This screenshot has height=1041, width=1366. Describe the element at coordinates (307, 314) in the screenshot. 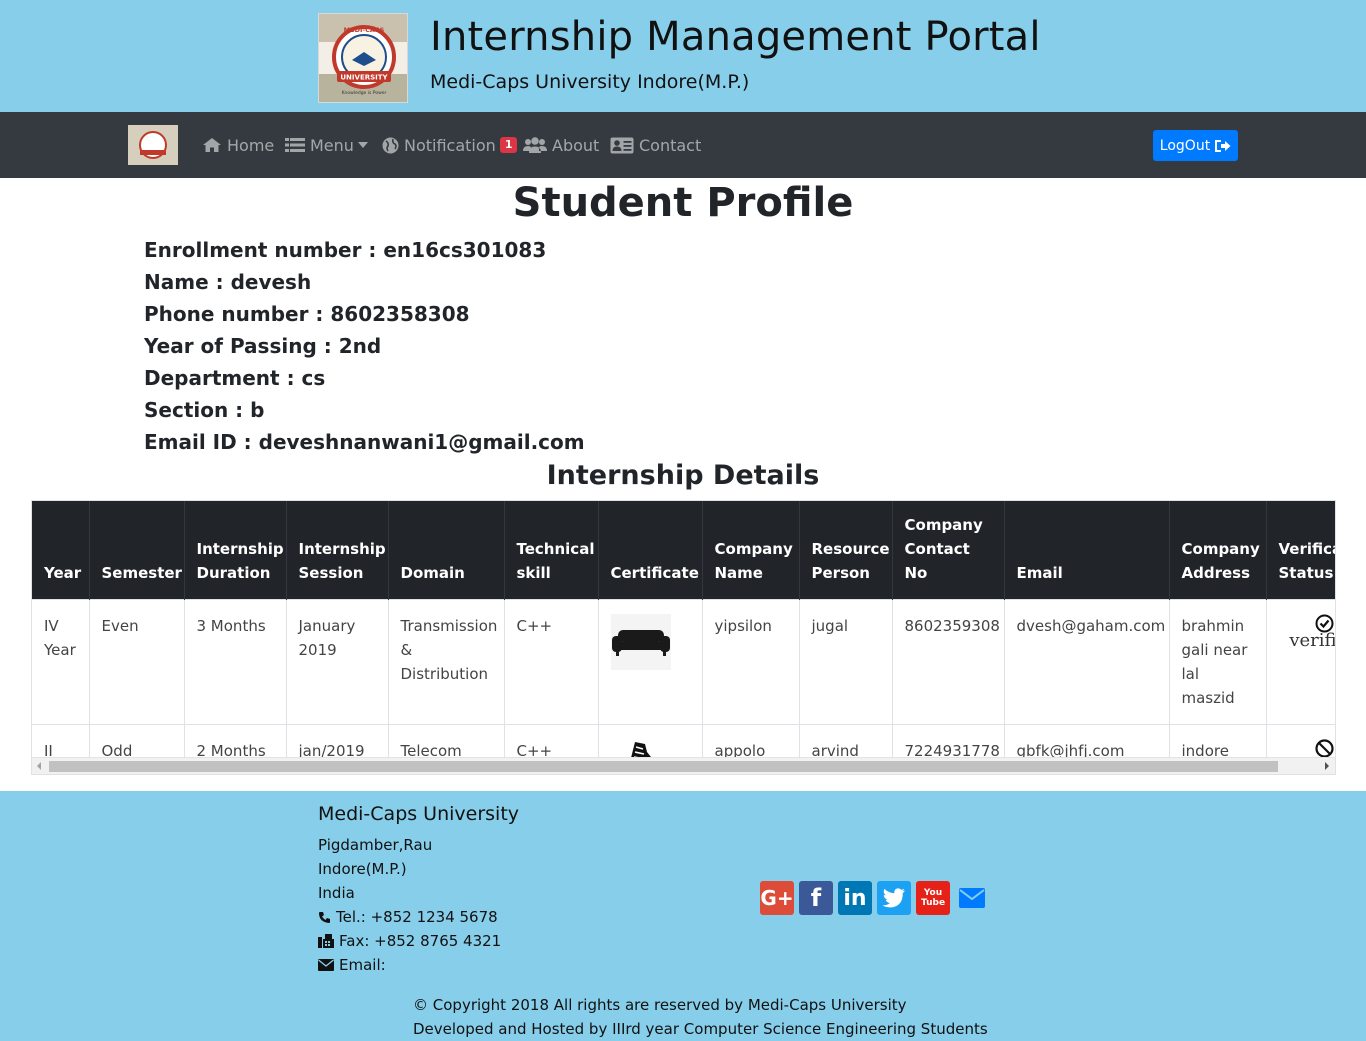

I see `profile-phone: Phone number : 8602358308` at that location.